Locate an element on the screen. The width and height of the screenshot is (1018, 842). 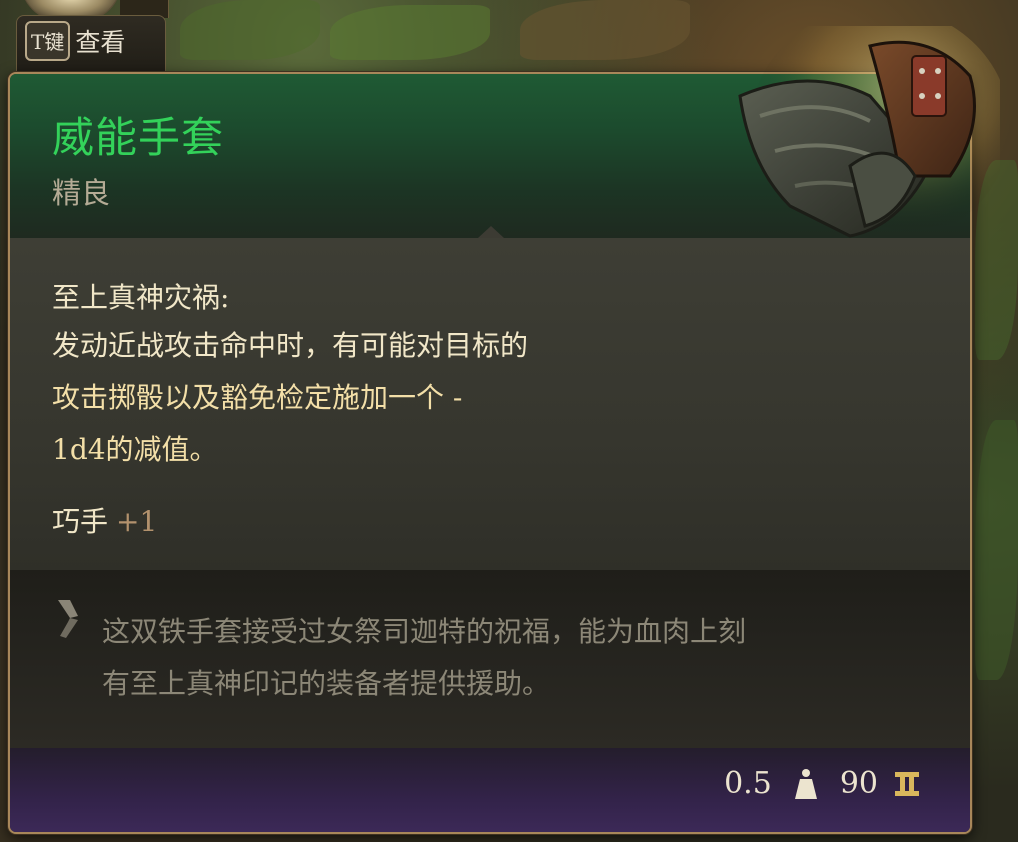
stat-bonus: 巧手 +1 is located at coordinates (104, 520).